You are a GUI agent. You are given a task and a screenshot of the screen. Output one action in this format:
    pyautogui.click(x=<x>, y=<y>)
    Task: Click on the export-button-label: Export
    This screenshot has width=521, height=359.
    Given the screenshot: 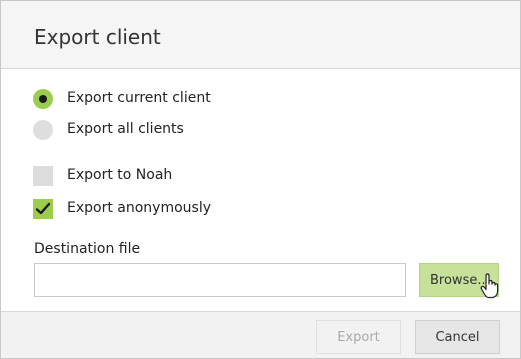 What is the action you would take?
    pyautogui.click(x=358, y=337)
    